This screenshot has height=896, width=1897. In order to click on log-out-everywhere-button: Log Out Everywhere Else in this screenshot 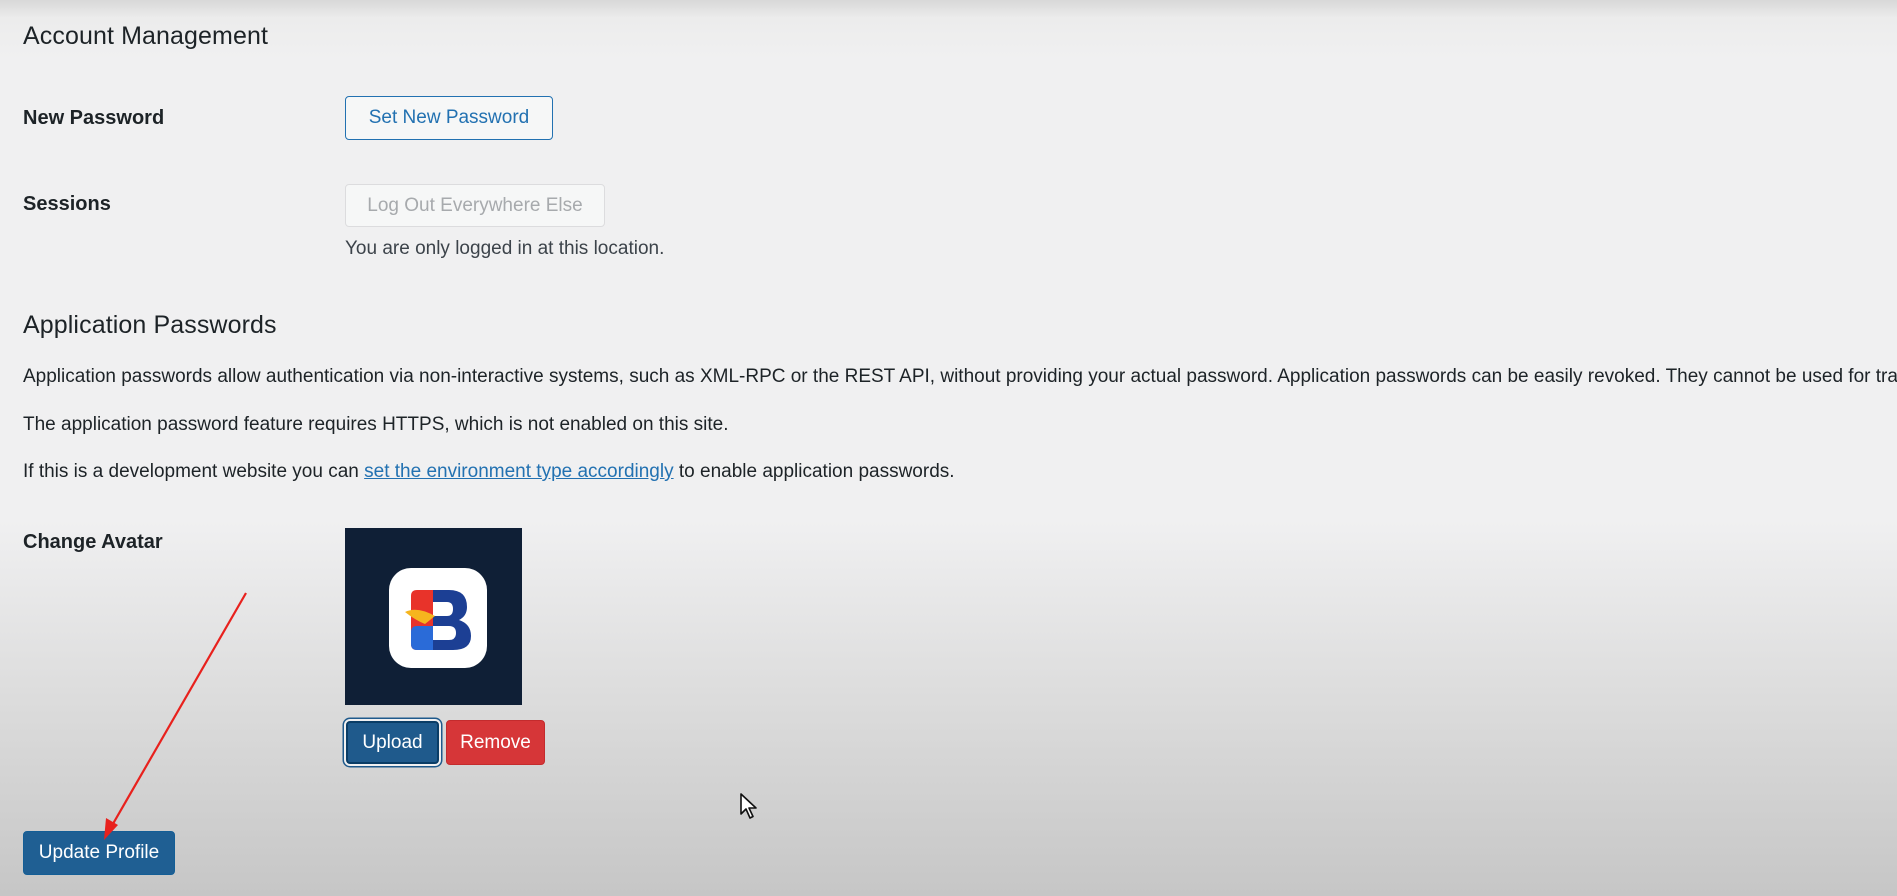, I will do `click(475, 205)`.